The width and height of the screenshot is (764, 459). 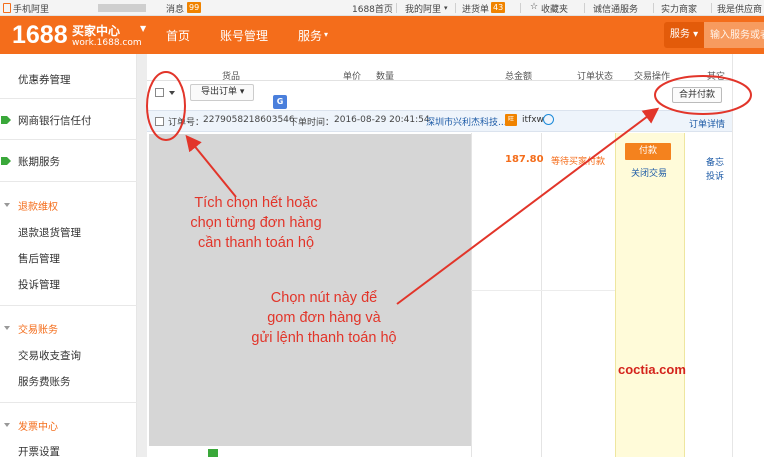 I want to click on sidebar-item-complaints: 投诉管理, so click(x=39, y=284).